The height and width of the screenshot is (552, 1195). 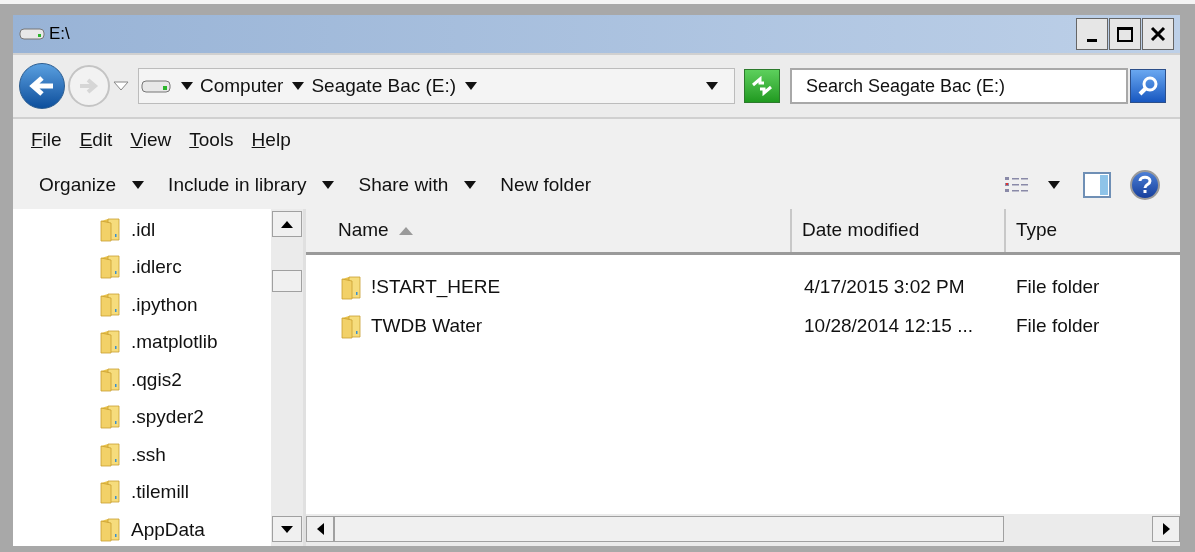 I want to click on up-arrow-icon, so click(x=287, y=224).